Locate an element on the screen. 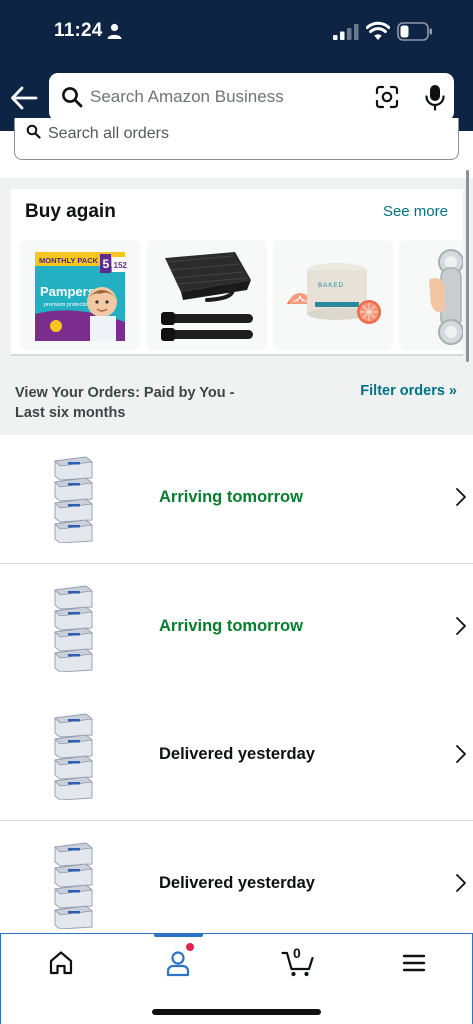  signal-icon is located at coordinates (346, 32).